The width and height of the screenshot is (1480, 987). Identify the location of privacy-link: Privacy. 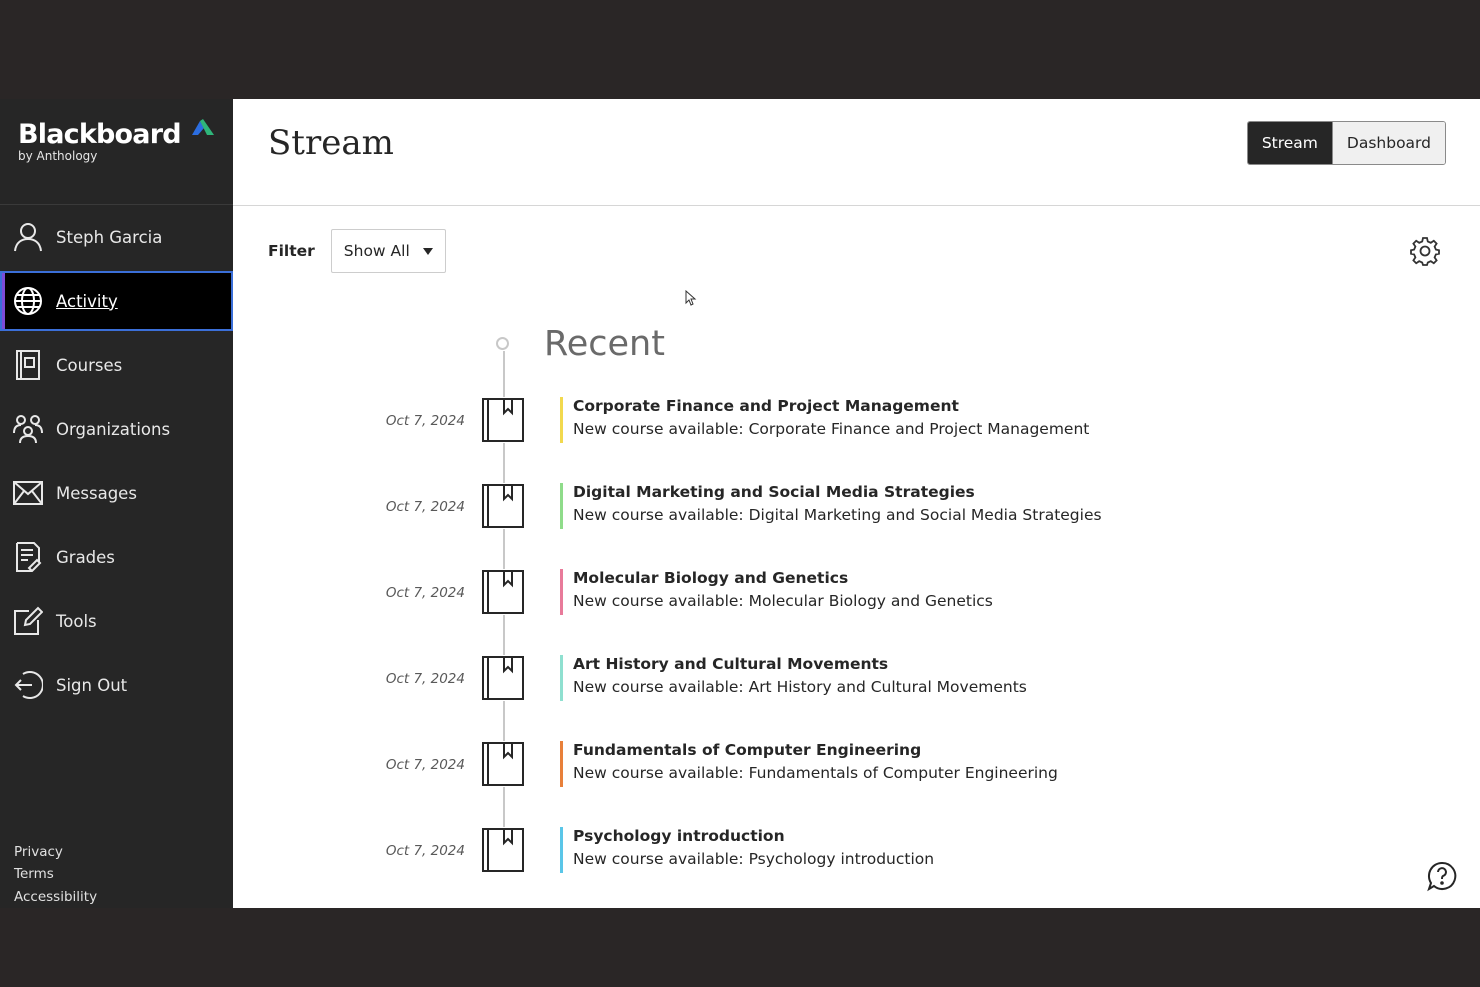
(55, 852).